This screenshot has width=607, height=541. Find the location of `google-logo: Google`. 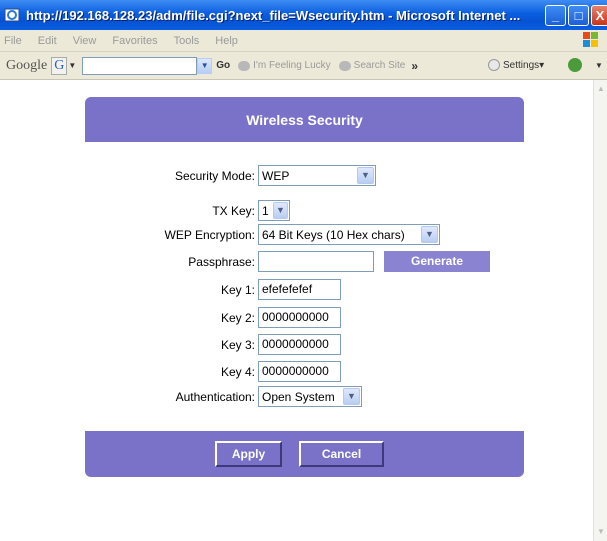

google-logo: Google is located at coordinates (27, 65).